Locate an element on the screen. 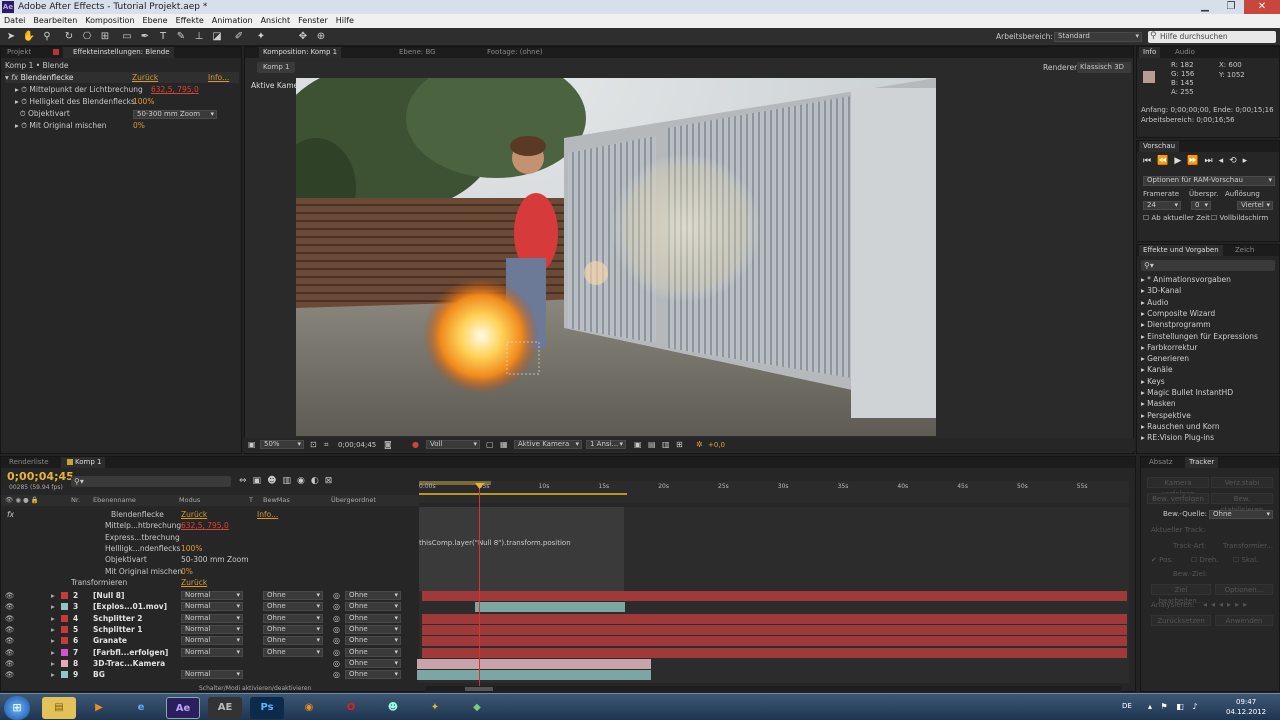 This screenshot has width=1280, height=720. tab-footage: Footage: (ohne) is located at coordinates (515, 52).